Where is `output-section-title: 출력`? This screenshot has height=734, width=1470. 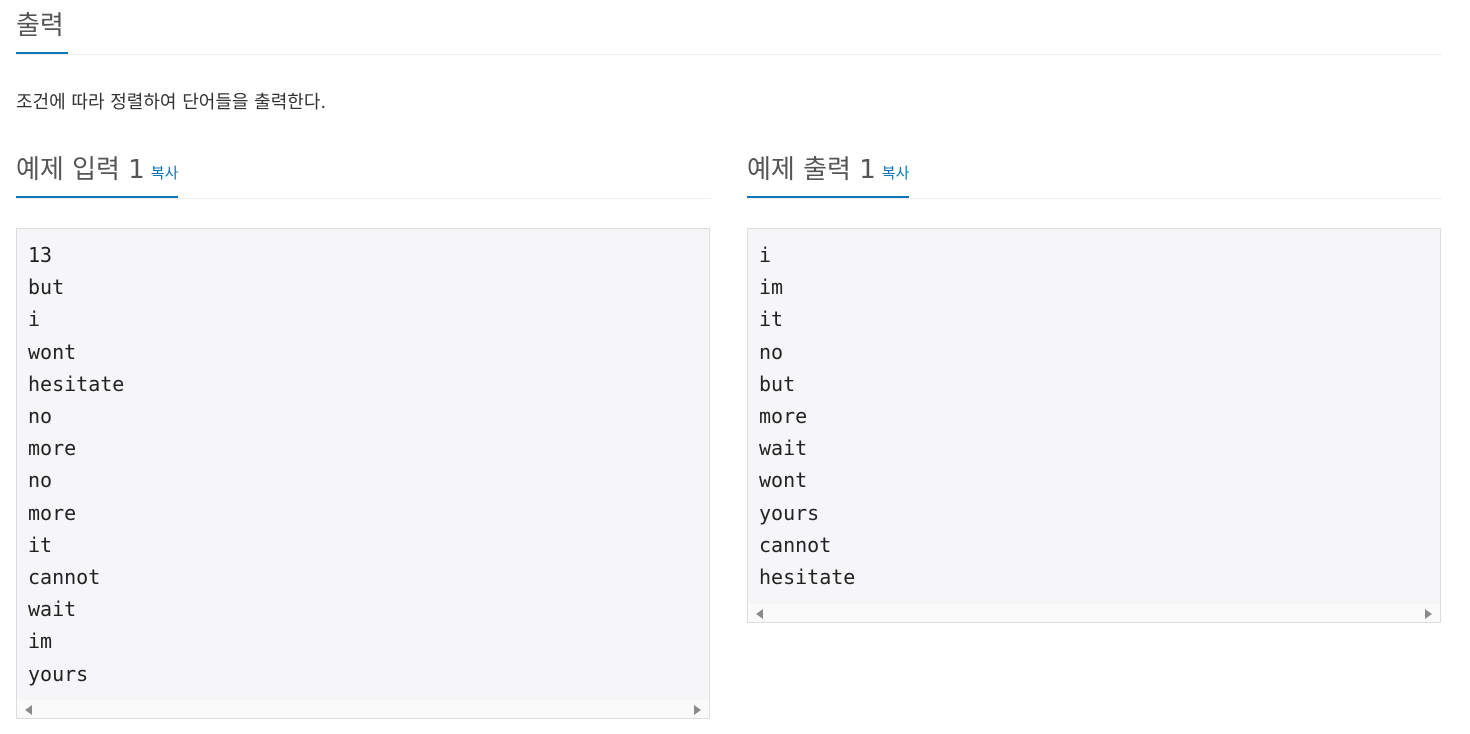
output-section-title: 출력 is located at coordinates (42, 31).